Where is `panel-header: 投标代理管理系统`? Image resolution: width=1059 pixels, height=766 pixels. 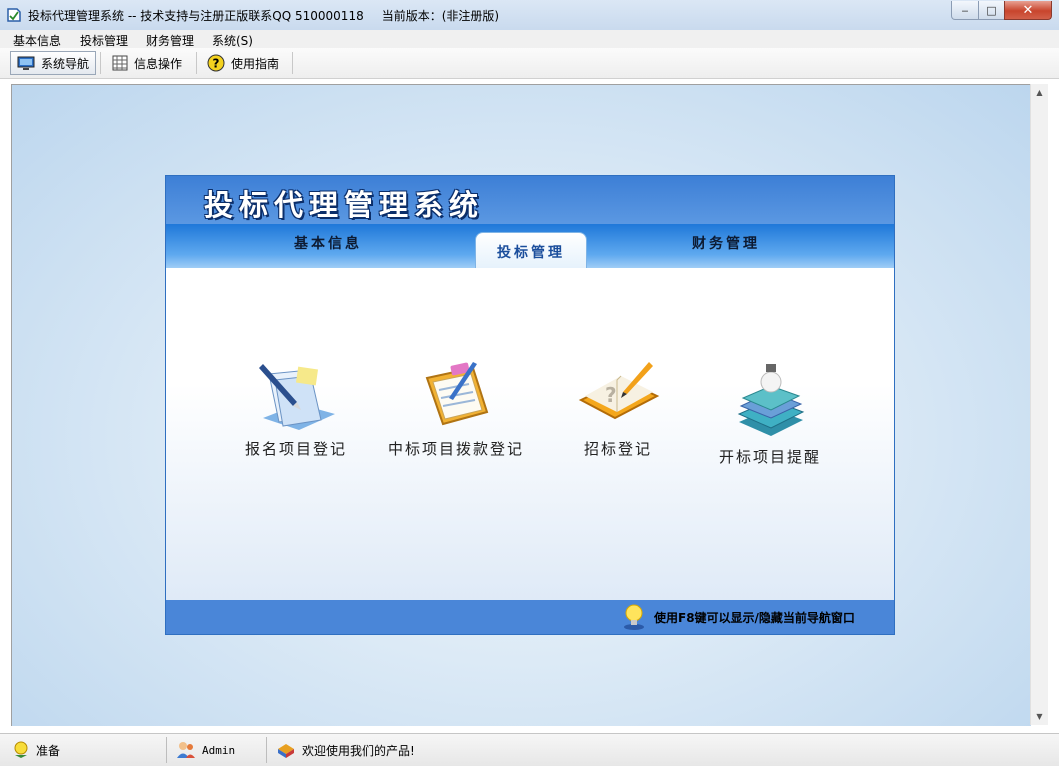
panel-header: 投标代理管理系统 is located at coordinates (530, 200).